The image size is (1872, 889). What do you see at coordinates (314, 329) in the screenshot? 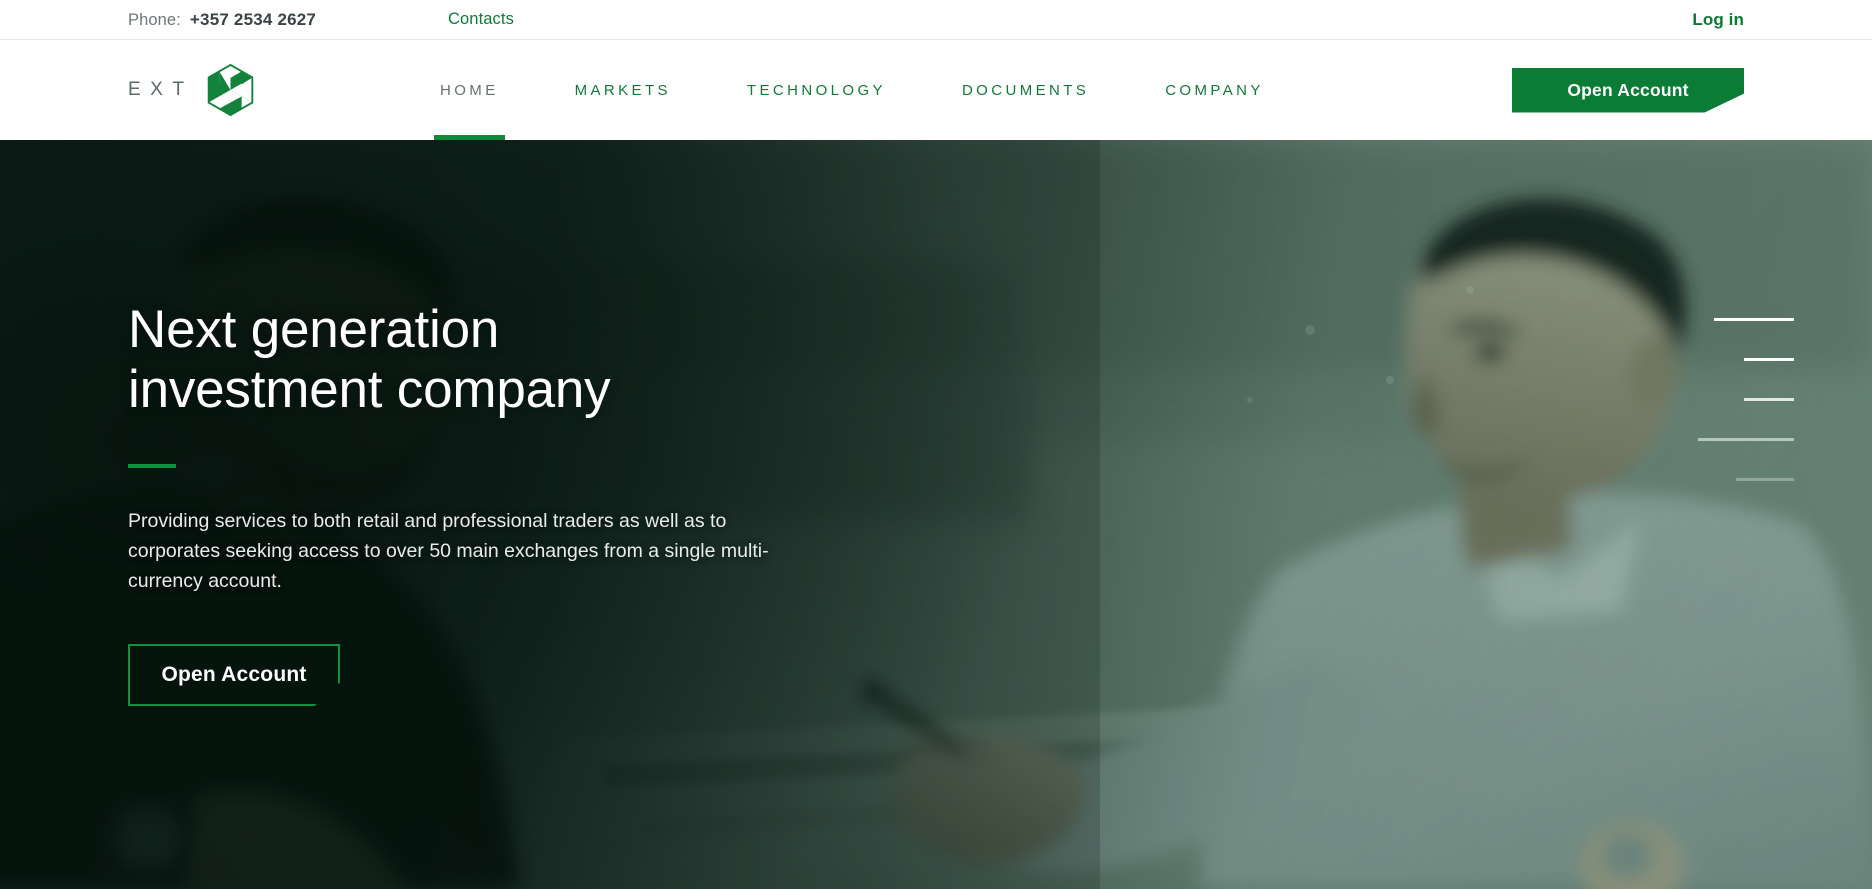
I see `hero-title-line-1: Next generation` at bounding box center [314, 329].